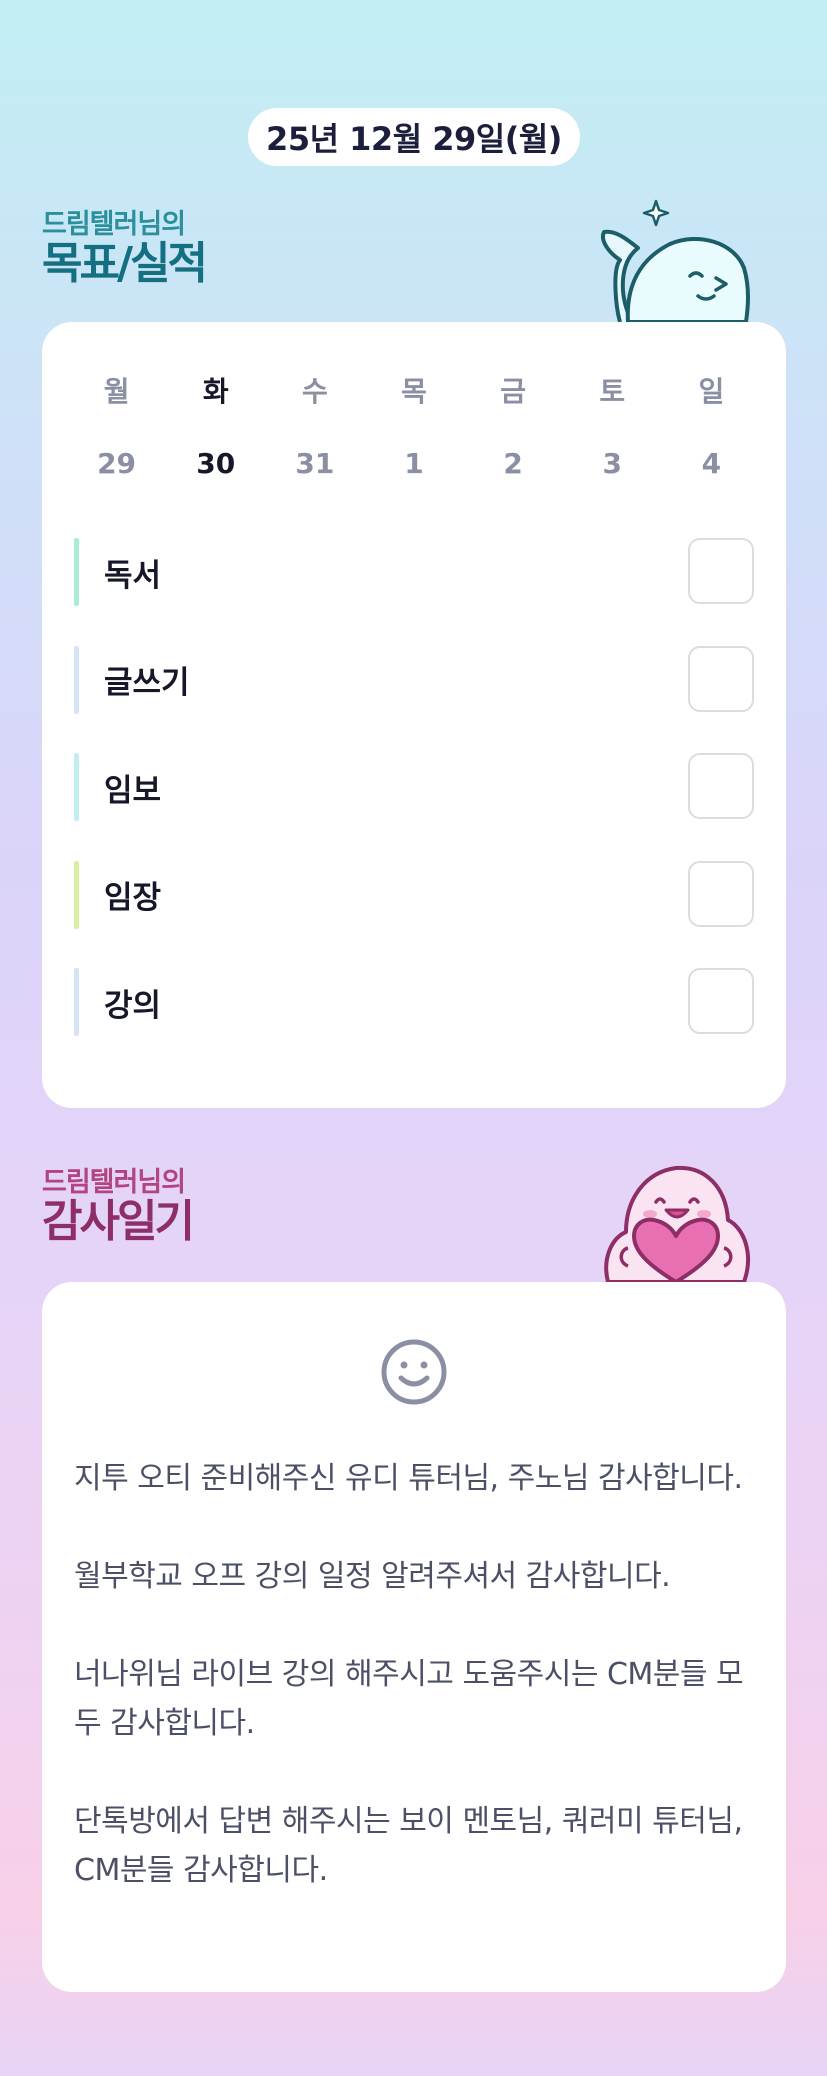 The height and width of the screenshot is (2076, 827). What do you see at coordinates (116, 428) in the screenshot?
I see `day-0: 월 29` at bounding box center [116, 428].